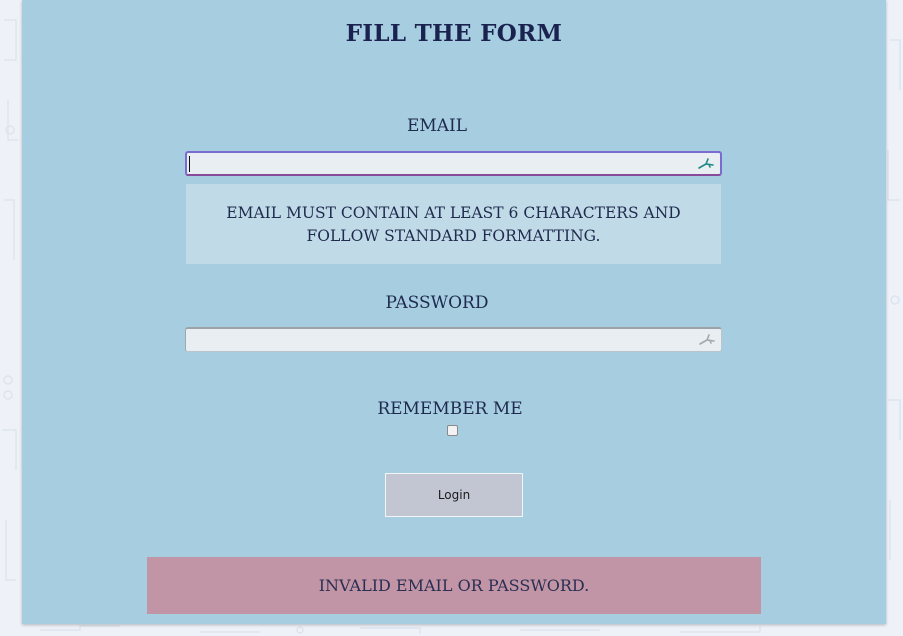 This screenshot has width=903, height=636. Describe the element at coordinates (454, 33) in the screenshot. I see `form-title: FILL THE FORM` at that location.